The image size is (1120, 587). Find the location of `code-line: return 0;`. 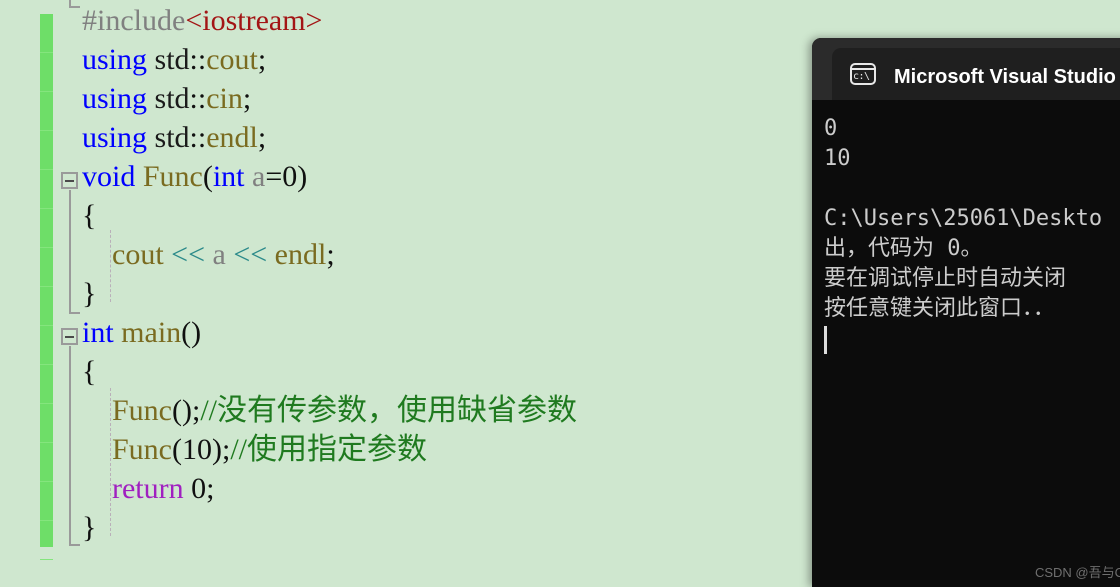

code-line: return 0; is located at coordinates (148, 488).